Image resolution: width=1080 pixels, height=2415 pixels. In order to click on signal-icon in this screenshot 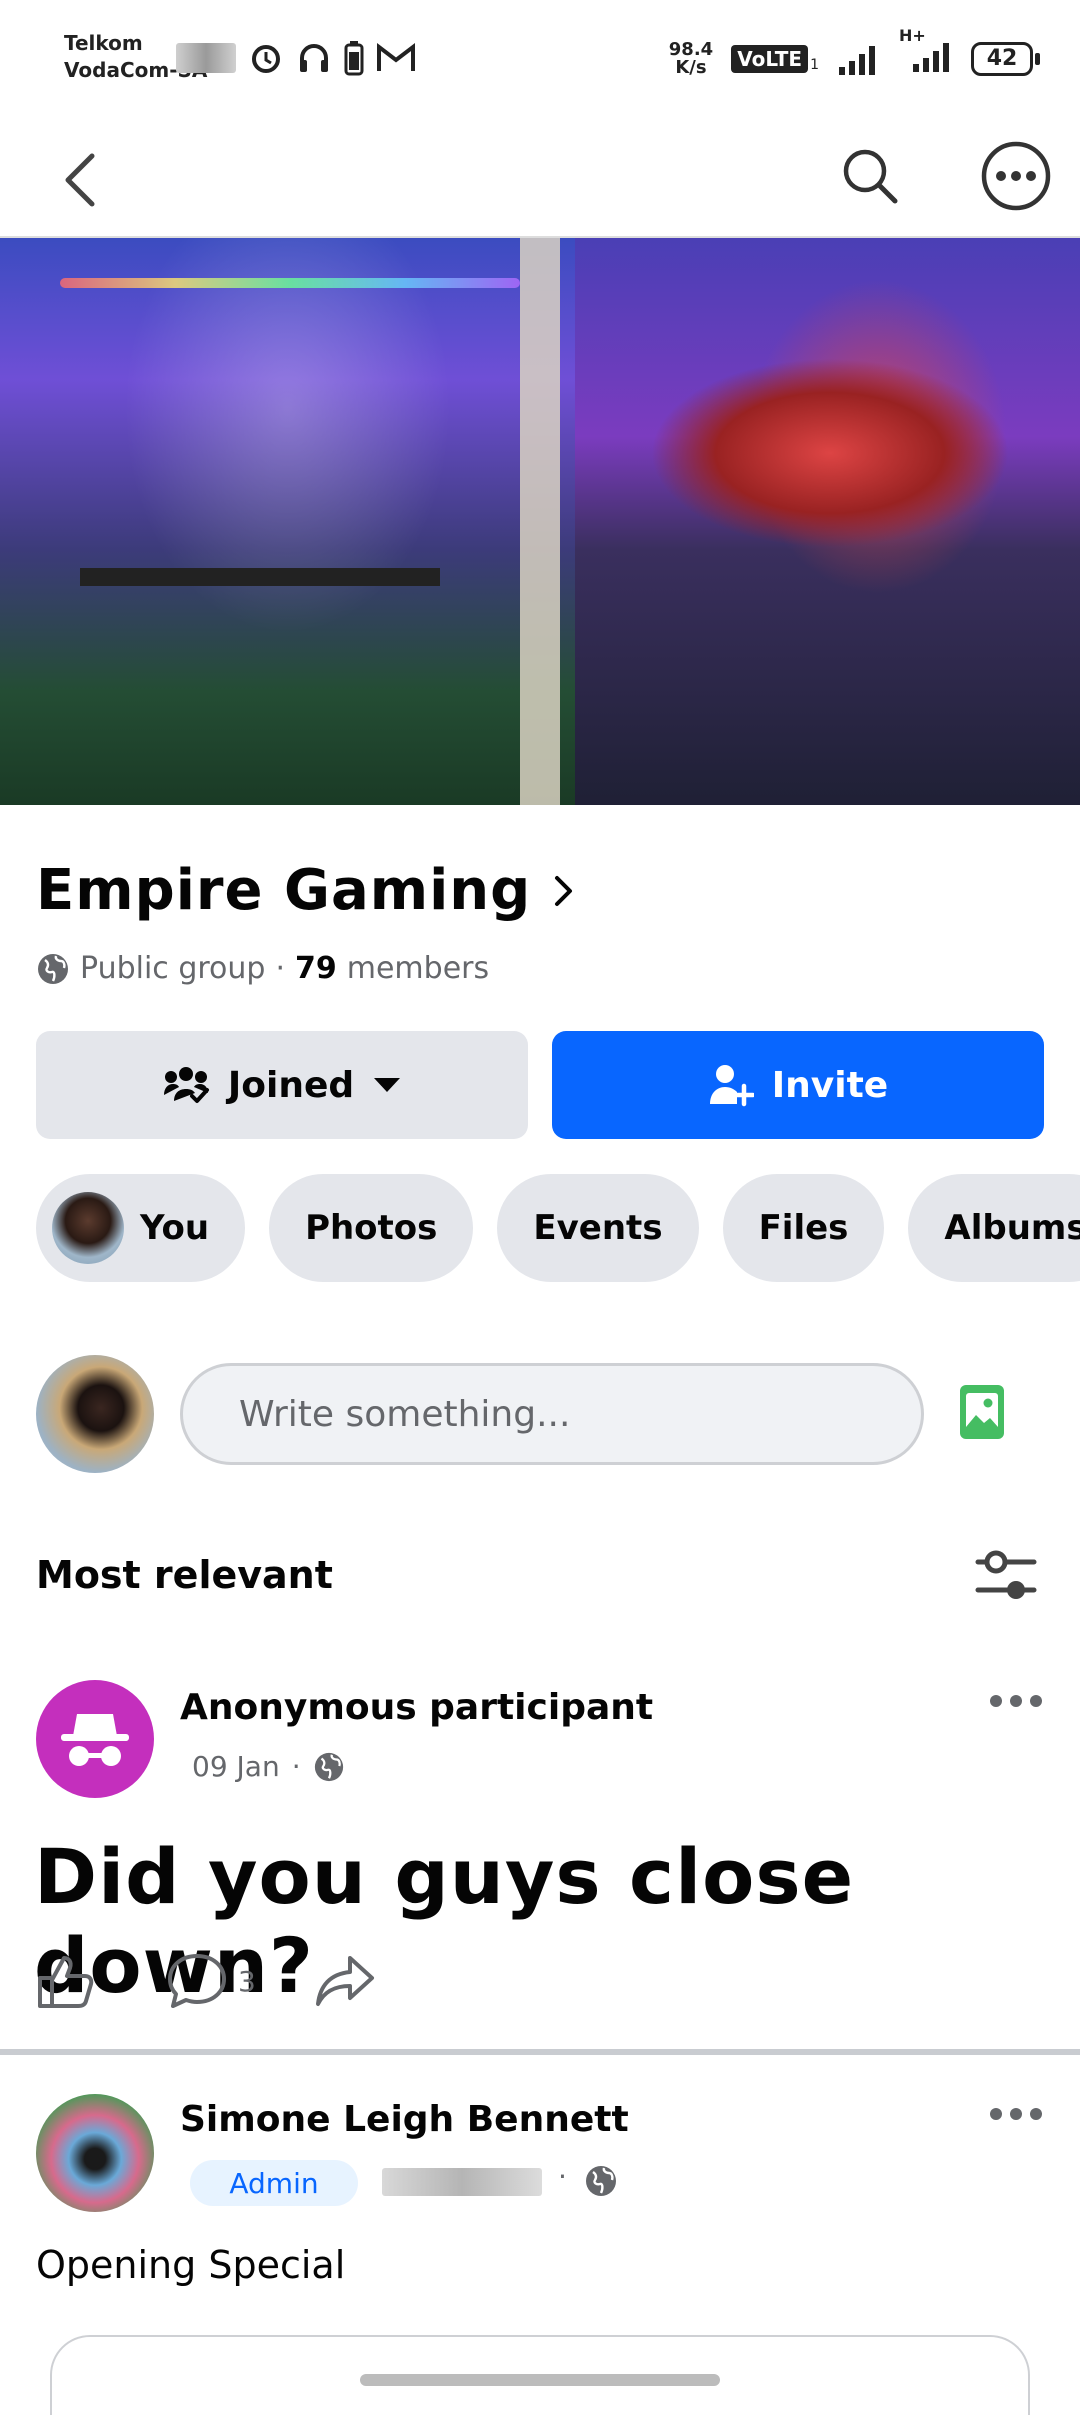, I will do `click(857, 60)`.